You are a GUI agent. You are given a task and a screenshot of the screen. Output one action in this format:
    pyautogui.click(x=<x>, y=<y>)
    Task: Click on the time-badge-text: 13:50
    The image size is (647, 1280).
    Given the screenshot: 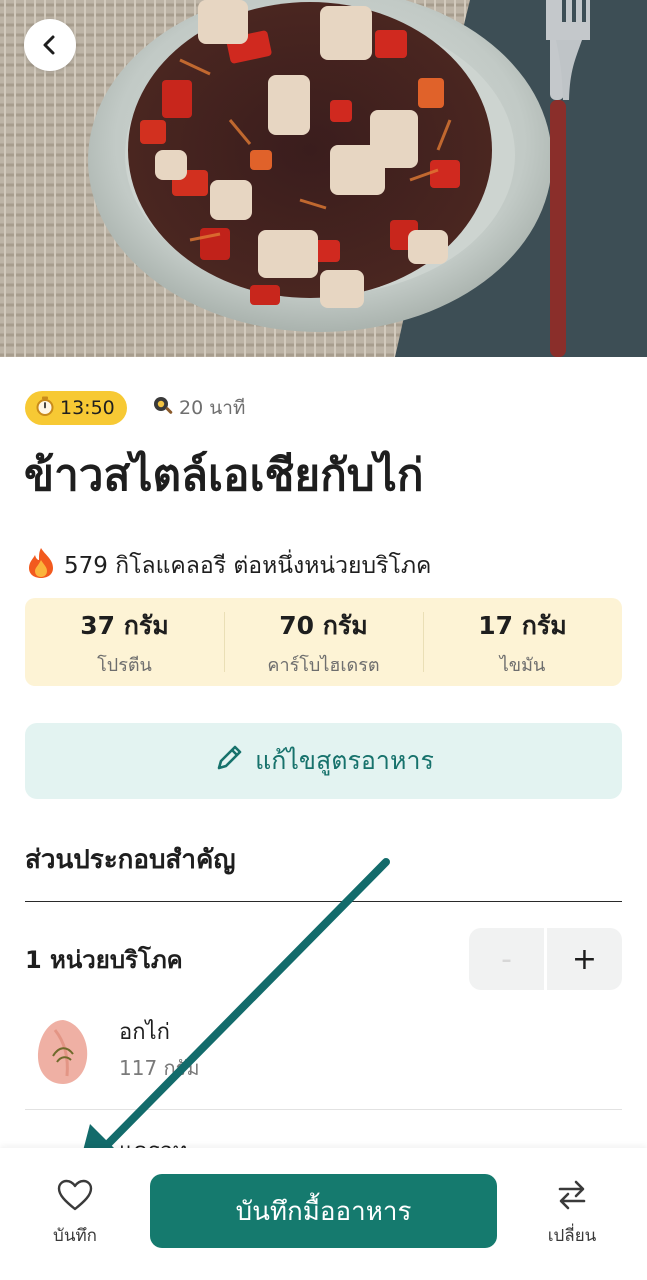 What is the action you would take?
    pyautogui.click(x=87, y=408)
    